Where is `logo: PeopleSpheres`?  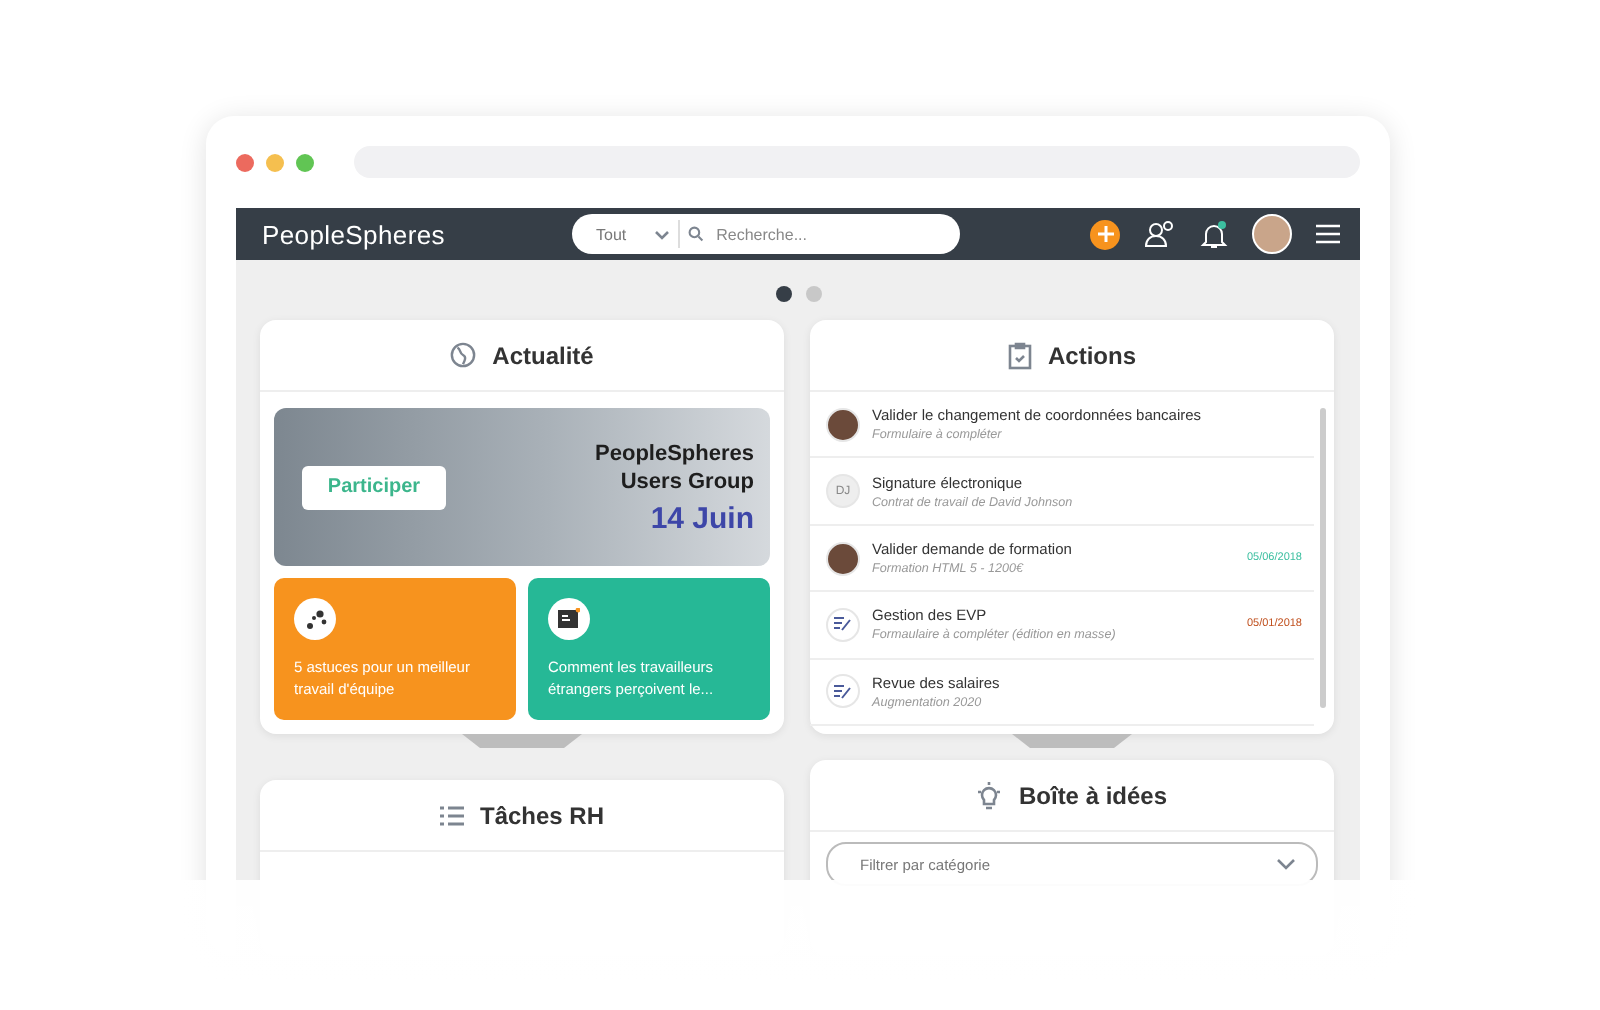
logo: PeopleSpheres is located at coordinates (417, 234).